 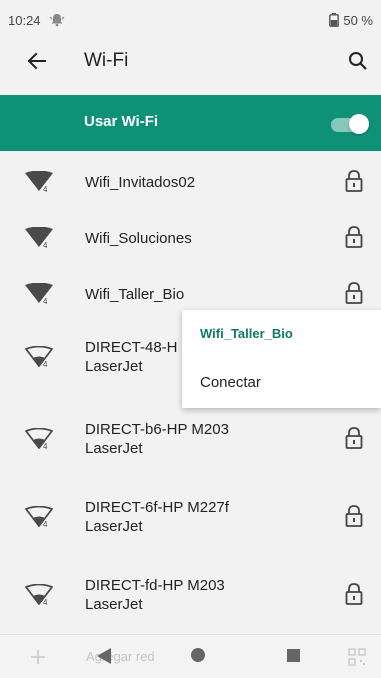 I want to click on qr-code-icon, so click(x=357, y=657).